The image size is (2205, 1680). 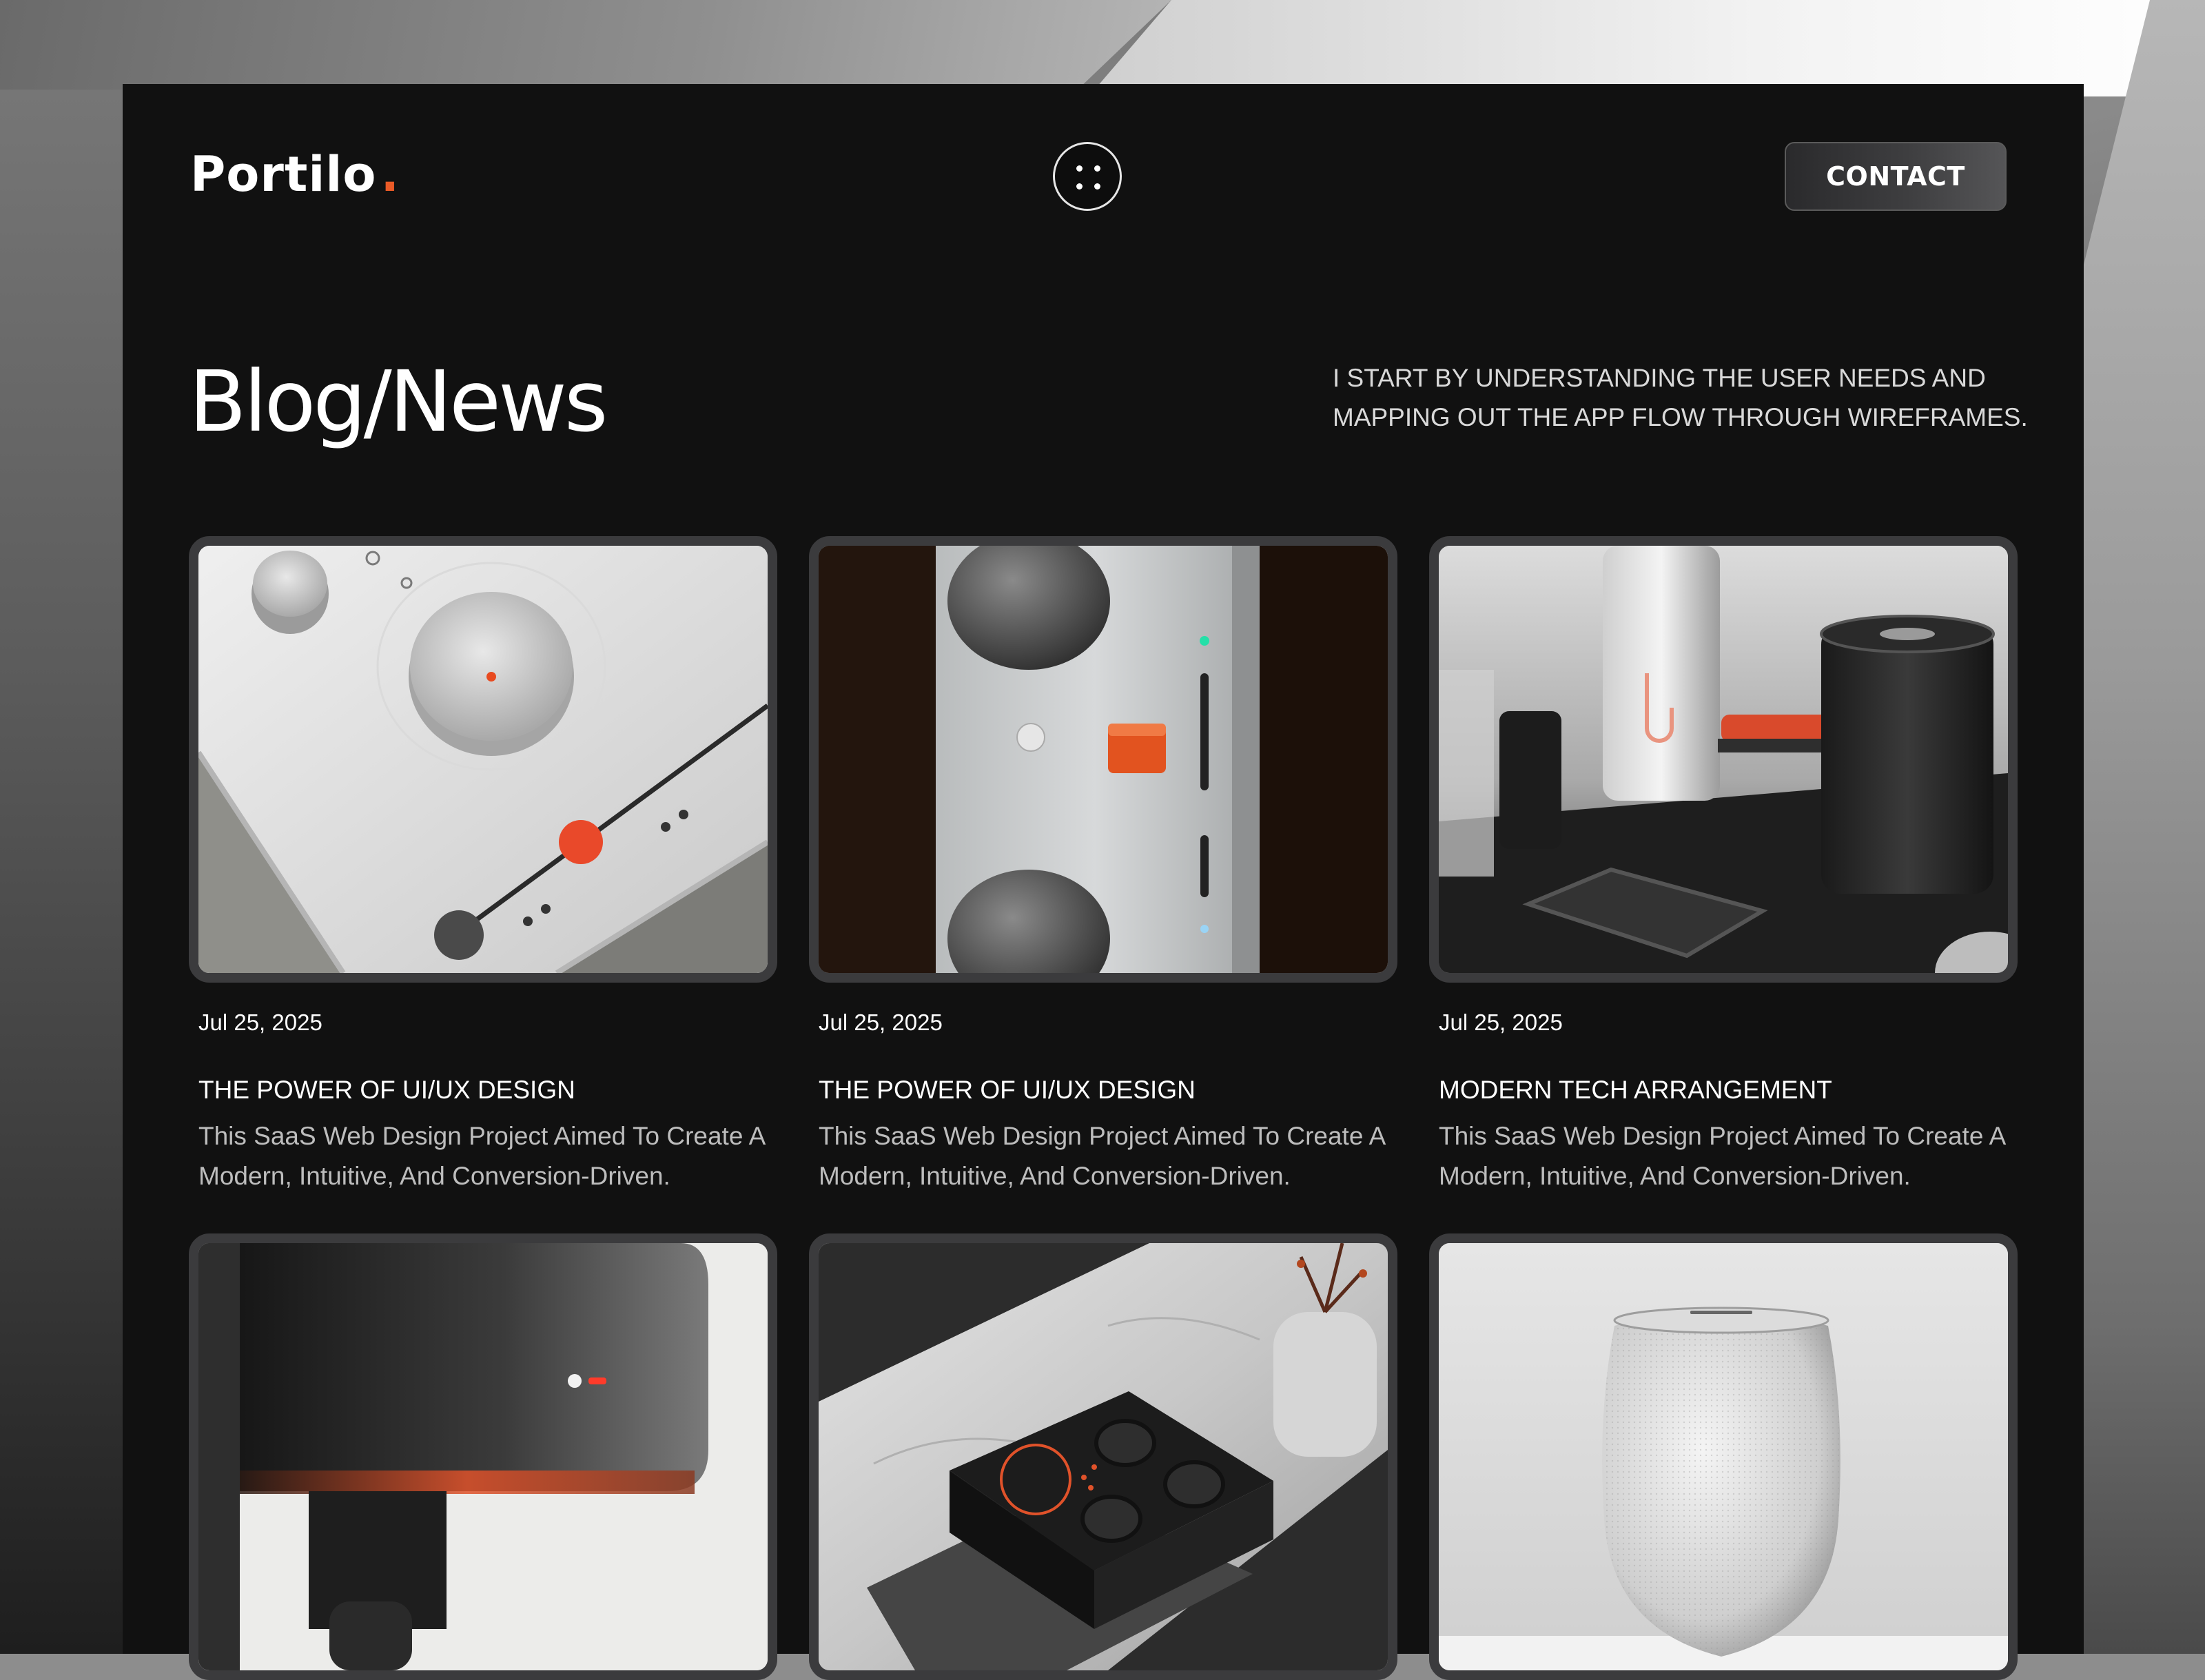 I want to click on fabric-smart-speaker-image, so click(x=1724, y=1456).